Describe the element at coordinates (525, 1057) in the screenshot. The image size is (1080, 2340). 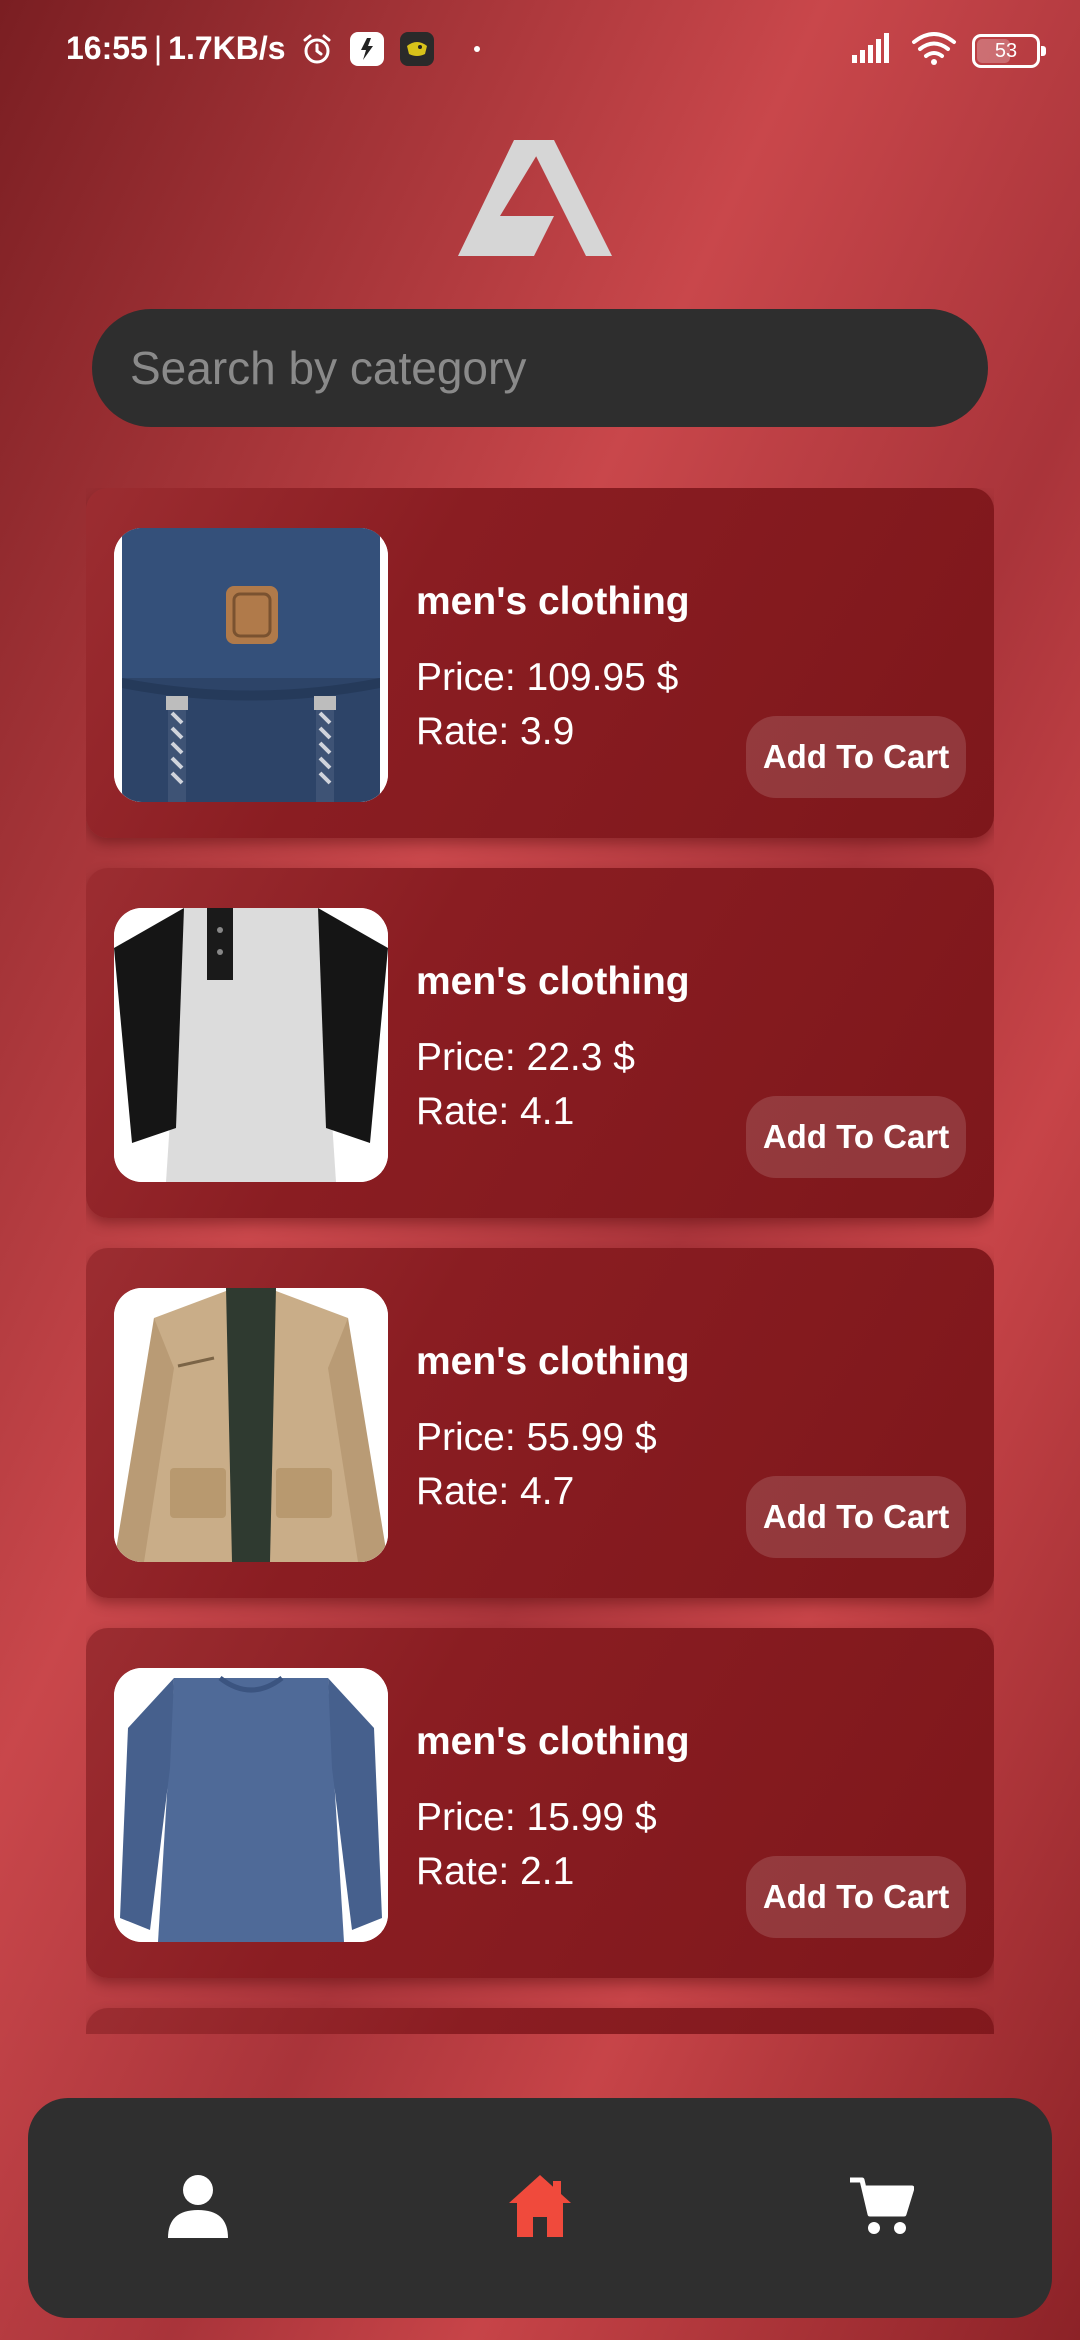
I see `product-price: Price: 22.3 $` at that location.